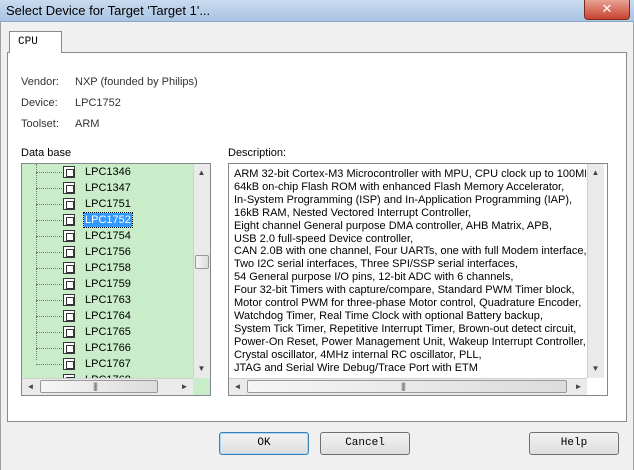 Image resolution: width=634 pixels, height=470 pixels. Describe the element at coordinates (40, 82) in the screenshot. I see `vendor-label: Vendor:` at that location.